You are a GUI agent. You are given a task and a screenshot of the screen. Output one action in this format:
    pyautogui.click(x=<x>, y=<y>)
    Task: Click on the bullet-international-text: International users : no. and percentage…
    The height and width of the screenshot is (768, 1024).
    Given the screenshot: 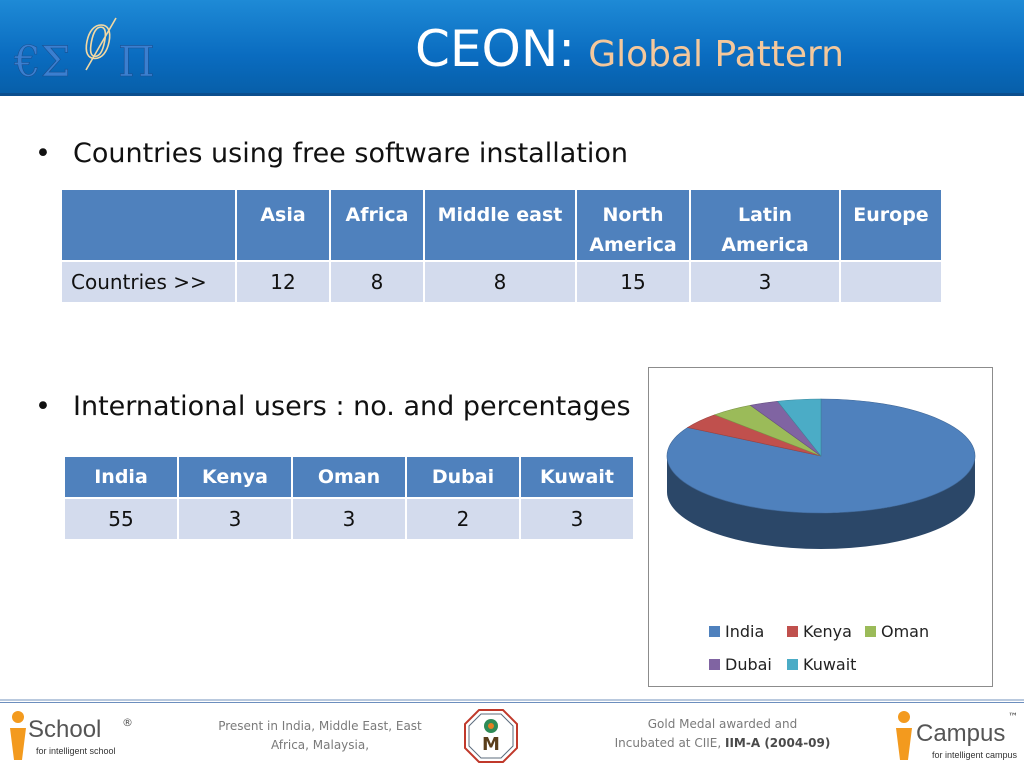 What is the action you would take?
    pyautogui.click(x=352, y=406)
    